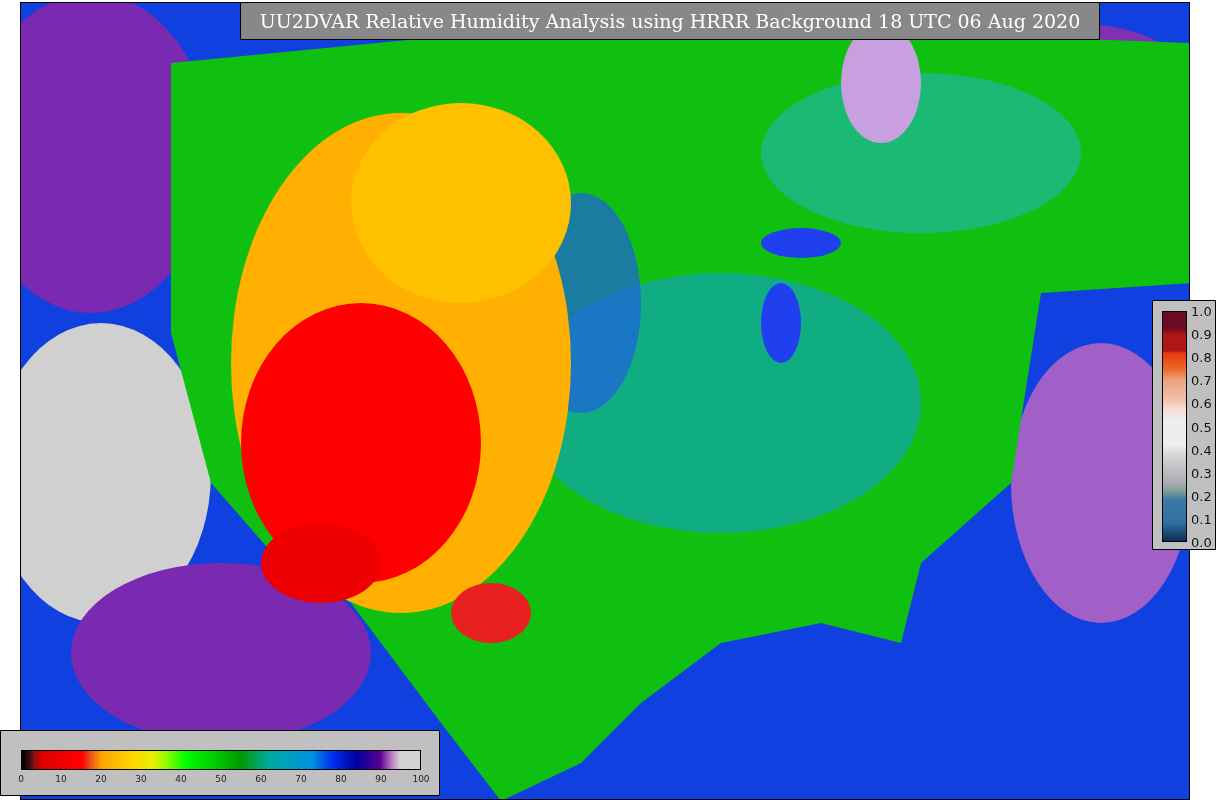 This screenshot has height=800, width=1216. What do you see at coordinates (341, 779) in the screenshot?
I see `colorbar-tick-label: 80` at bounding box center [341, 779].